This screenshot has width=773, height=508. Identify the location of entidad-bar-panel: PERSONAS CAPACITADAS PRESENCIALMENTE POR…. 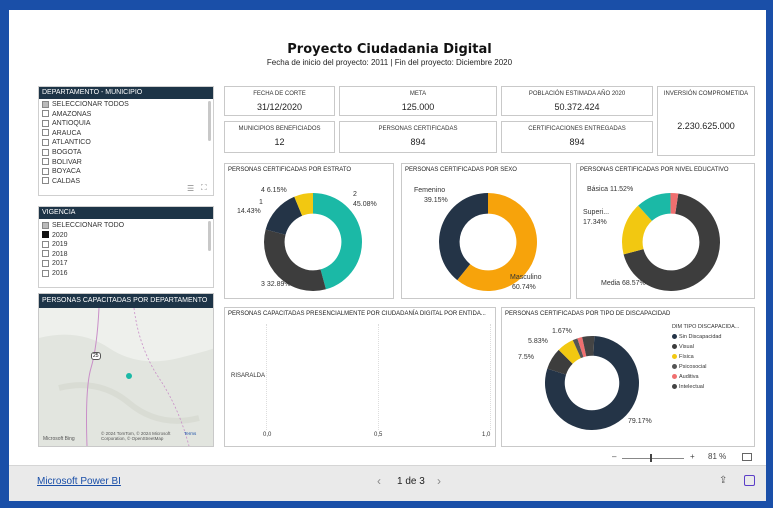
(360, 377).